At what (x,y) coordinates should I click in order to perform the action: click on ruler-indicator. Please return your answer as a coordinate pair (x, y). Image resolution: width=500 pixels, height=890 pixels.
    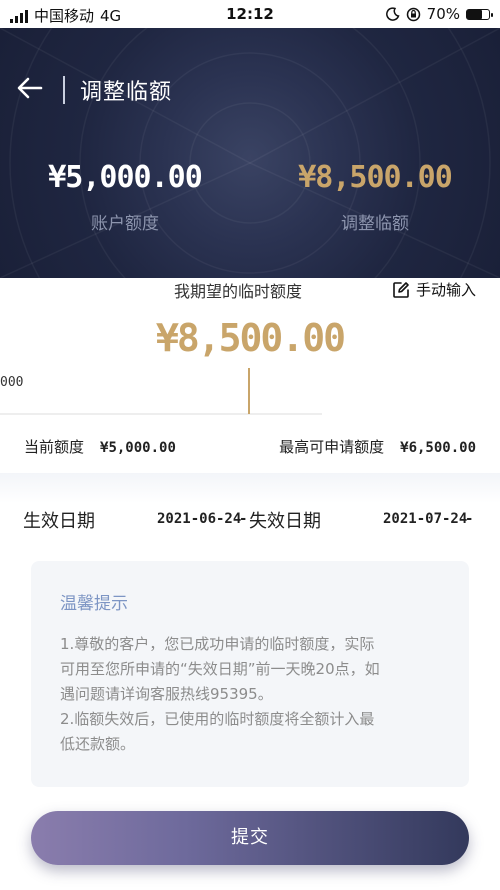
    Looking at the image, I should click on (249, 391).